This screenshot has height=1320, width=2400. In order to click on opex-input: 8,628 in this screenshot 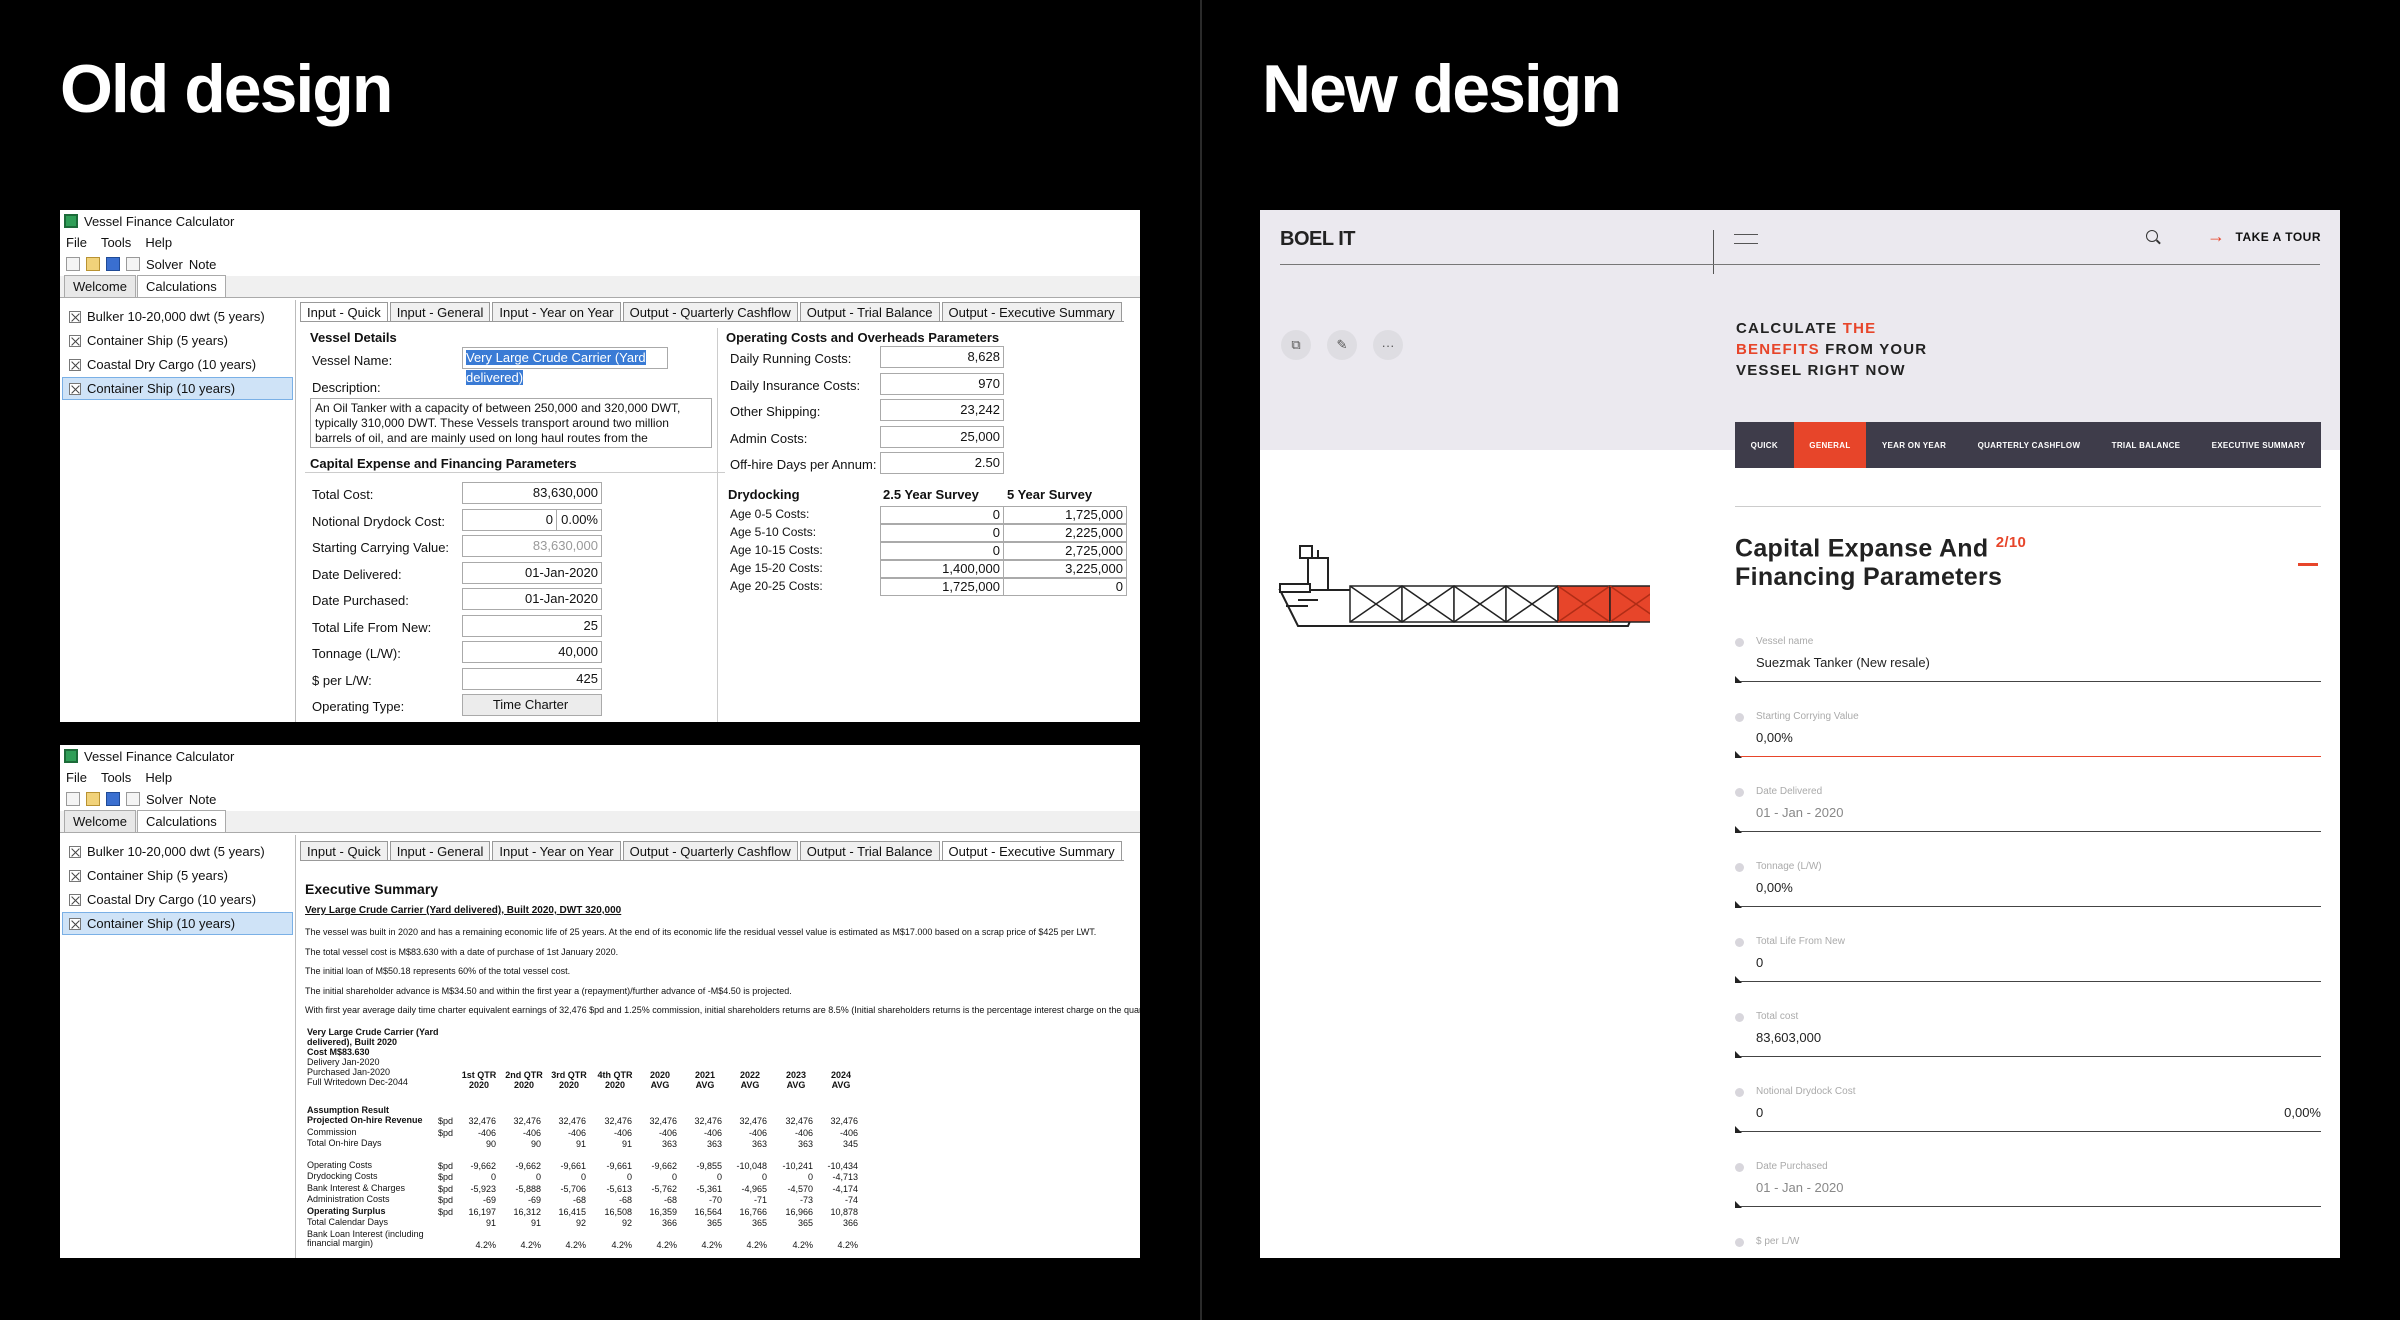, I will do `click(942, 357)`.